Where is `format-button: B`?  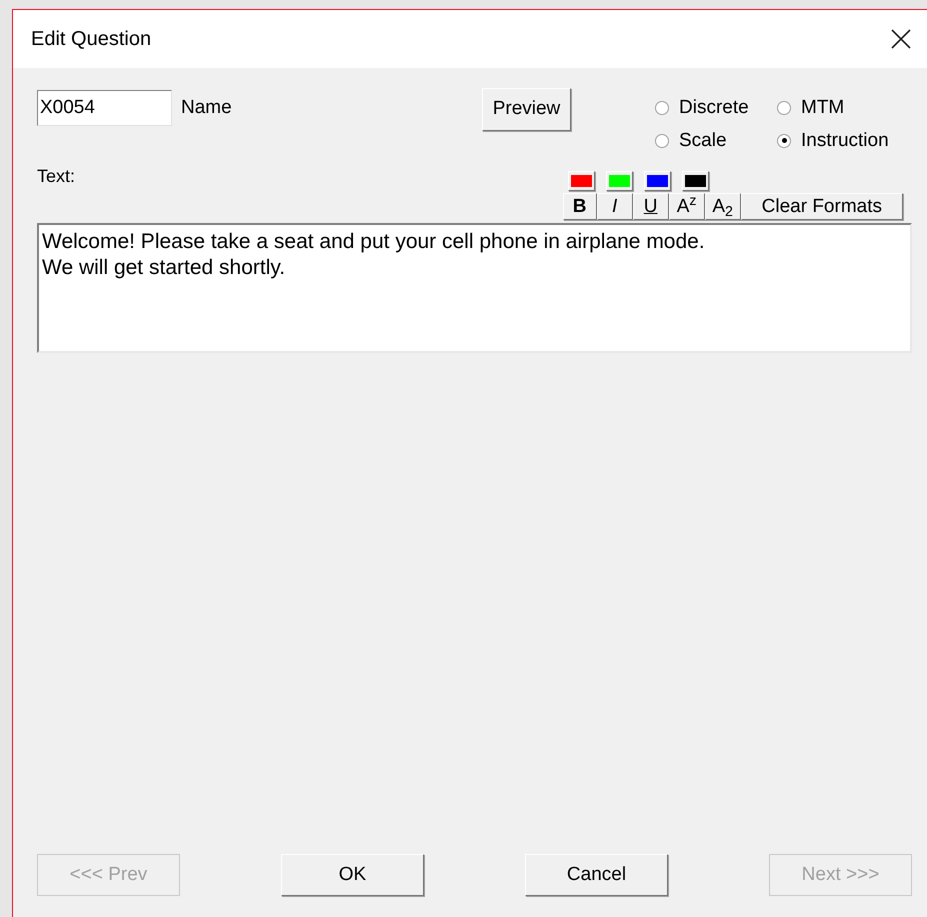
format-button: B is located at coordinates (579, 206).